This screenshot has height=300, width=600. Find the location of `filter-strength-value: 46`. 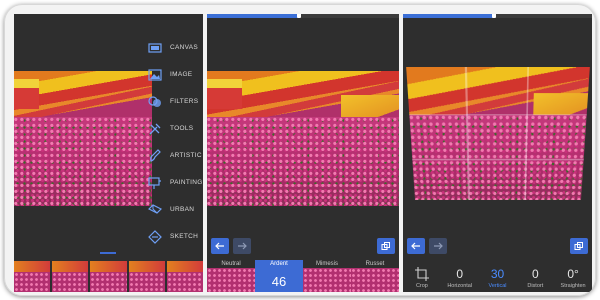

filter-strength-value: 46 is located at coordinates (279, 281).